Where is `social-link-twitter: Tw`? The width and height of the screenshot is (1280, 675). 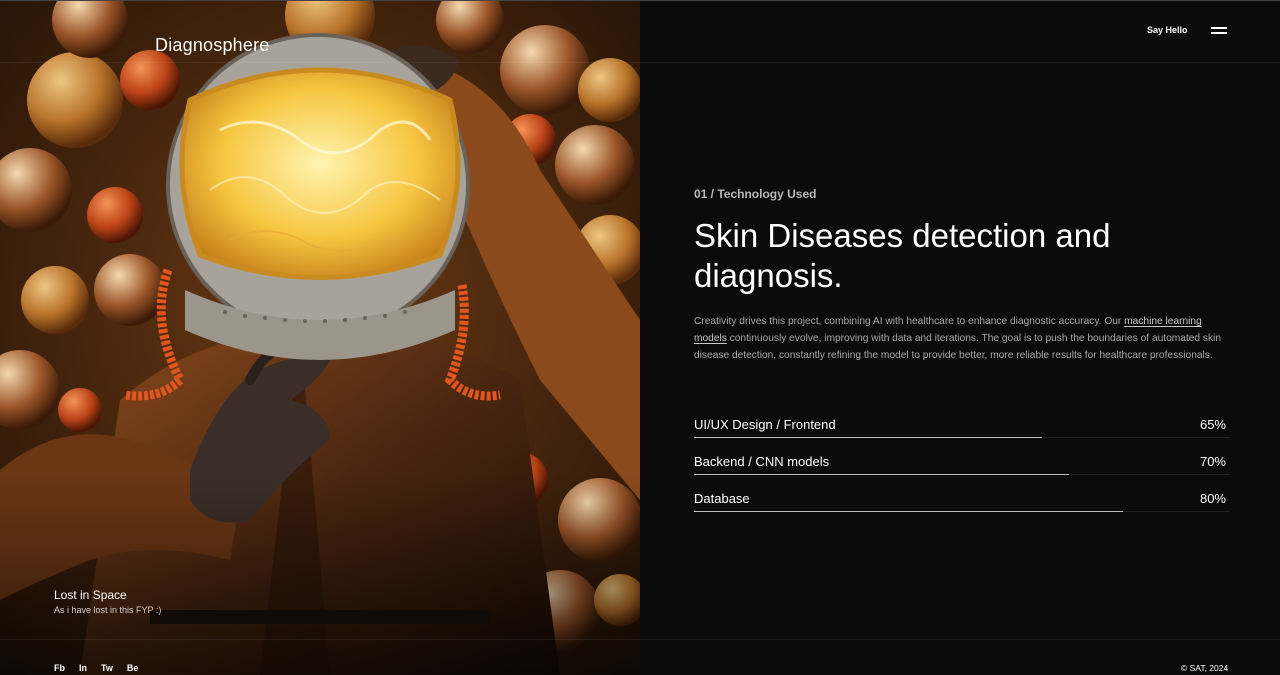
social-link-twitter: Tw is located at coordinates (107, 668).